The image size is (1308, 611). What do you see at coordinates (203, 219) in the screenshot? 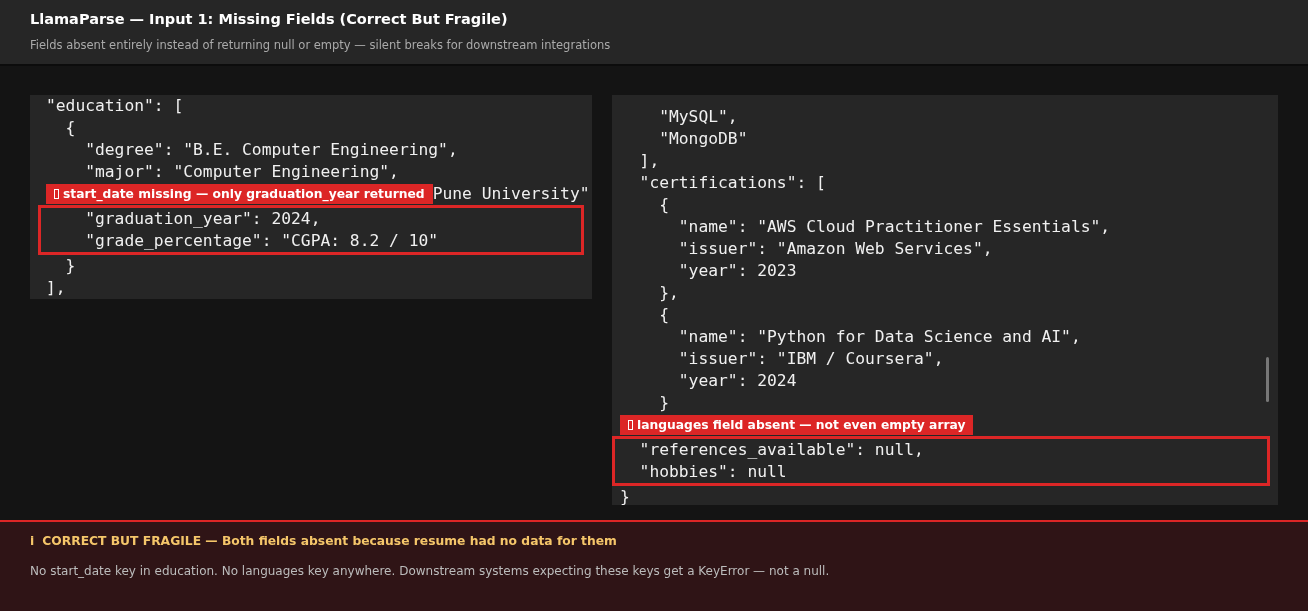
I see `code-line: "graduation_year": 2024,` at bounding box center [203, 219].